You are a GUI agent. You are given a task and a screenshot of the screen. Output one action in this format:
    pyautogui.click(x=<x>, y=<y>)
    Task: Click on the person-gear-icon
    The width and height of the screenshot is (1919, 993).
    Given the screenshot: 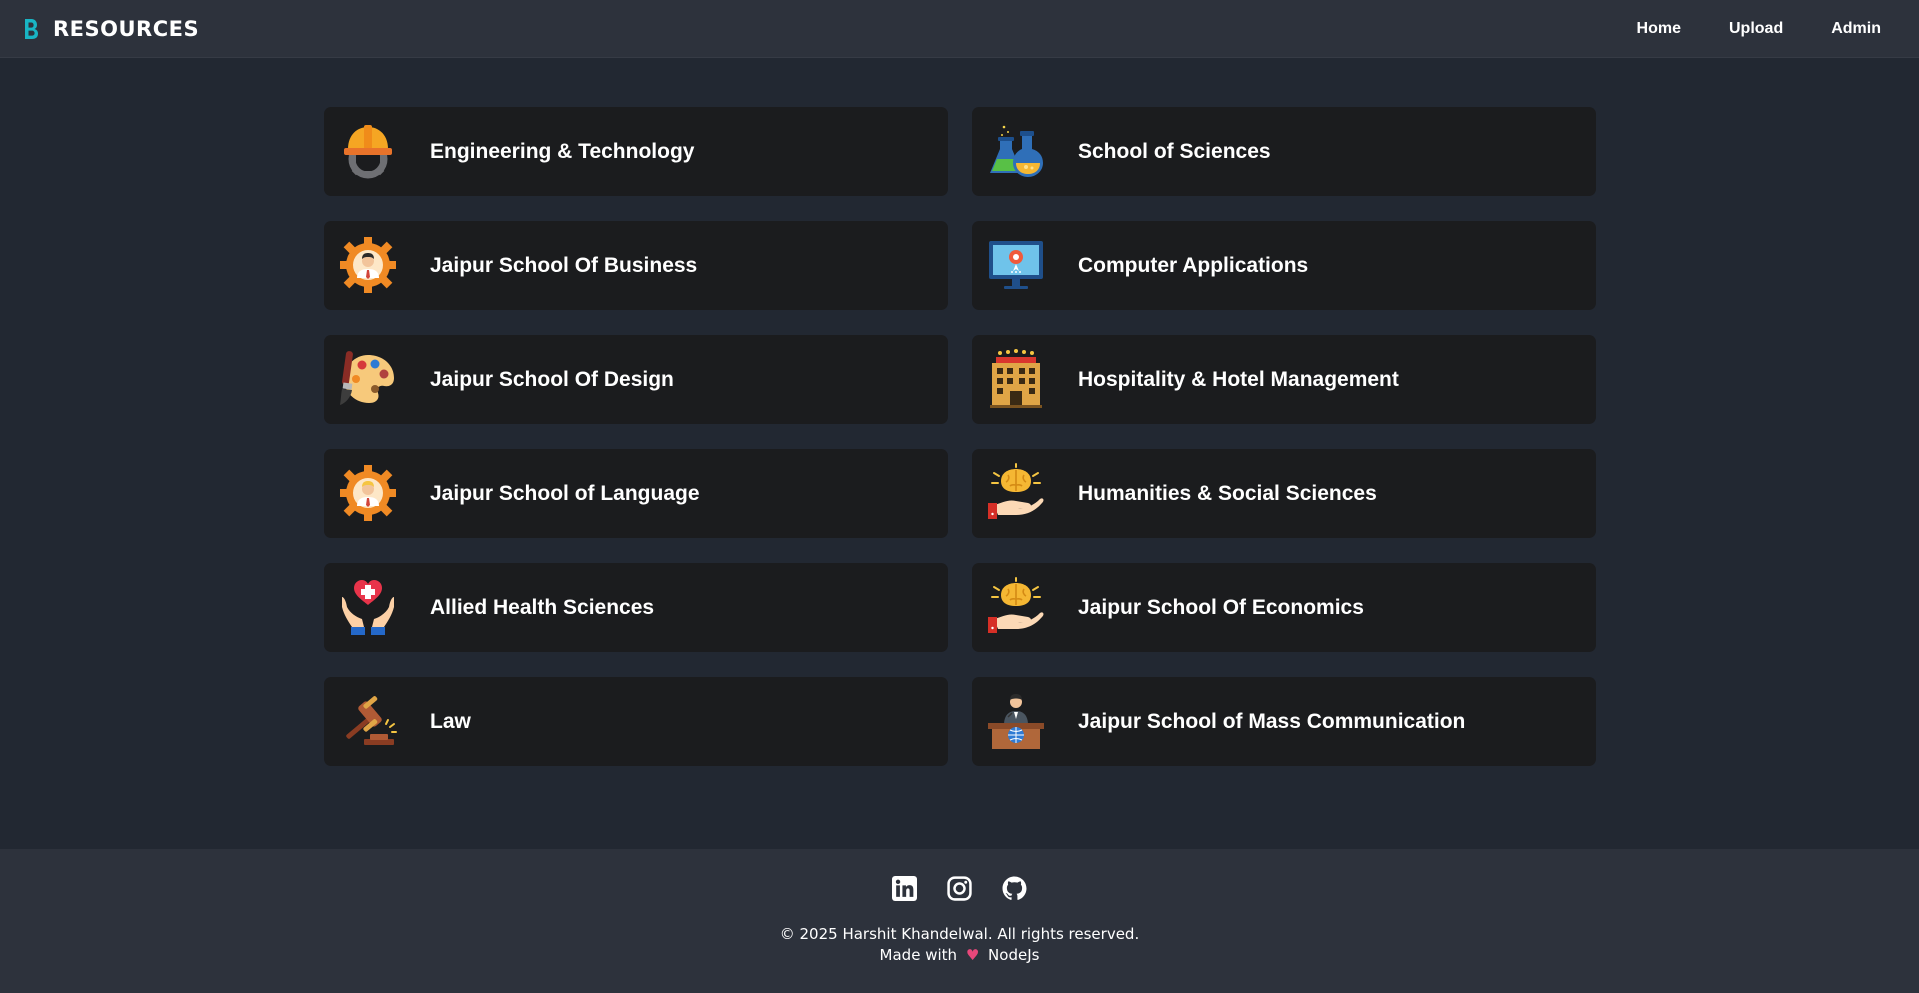 What is the action you would take?
    pyautogui.click(x=368, y=493)
    